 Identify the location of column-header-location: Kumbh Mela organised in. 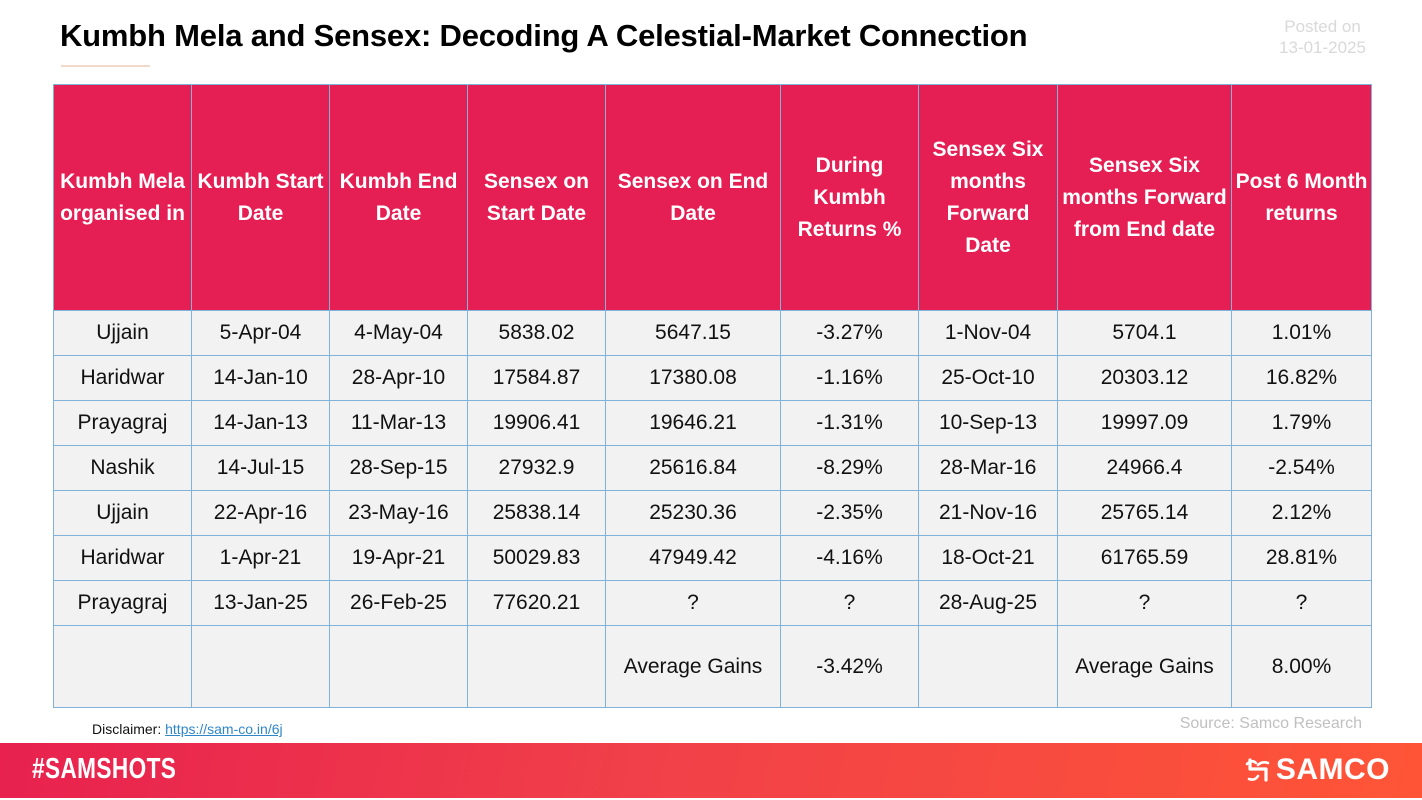
(122, 197).